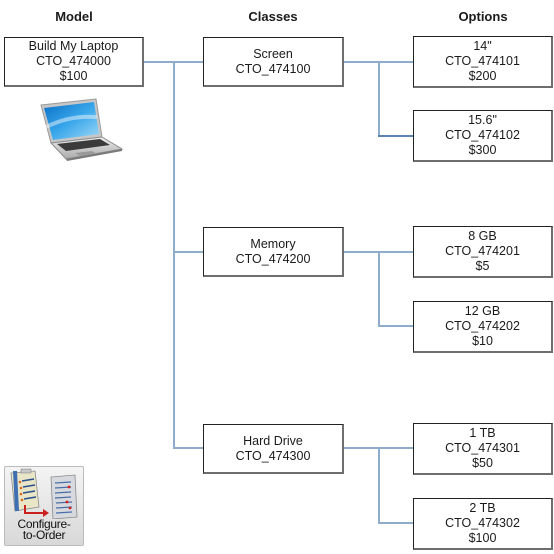  What do you see at coordinates (379, 485) in the screenshot?
I see `connector-hard-drive-options-trunk` at bounding box center [379, 485].